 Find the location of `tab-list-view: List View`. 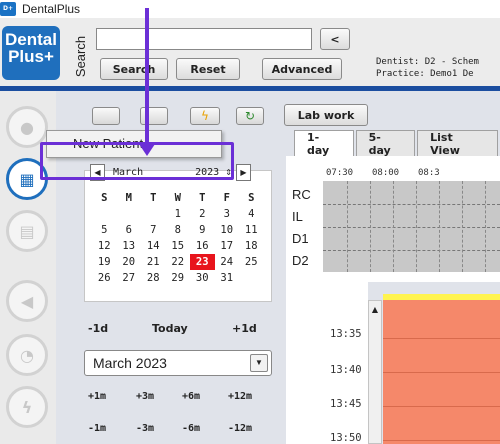

tab-list-view: List View is located at coordinates (458, 143).